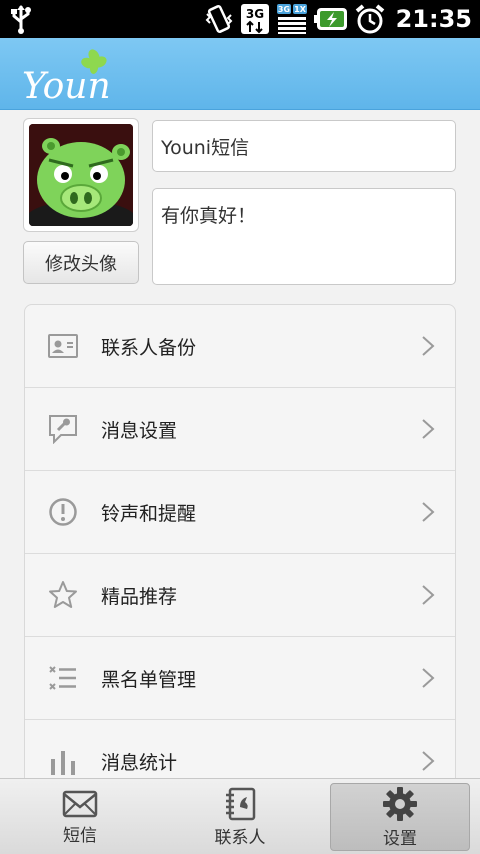  I want to click on tab-settings: 设置, so click(400, 817).